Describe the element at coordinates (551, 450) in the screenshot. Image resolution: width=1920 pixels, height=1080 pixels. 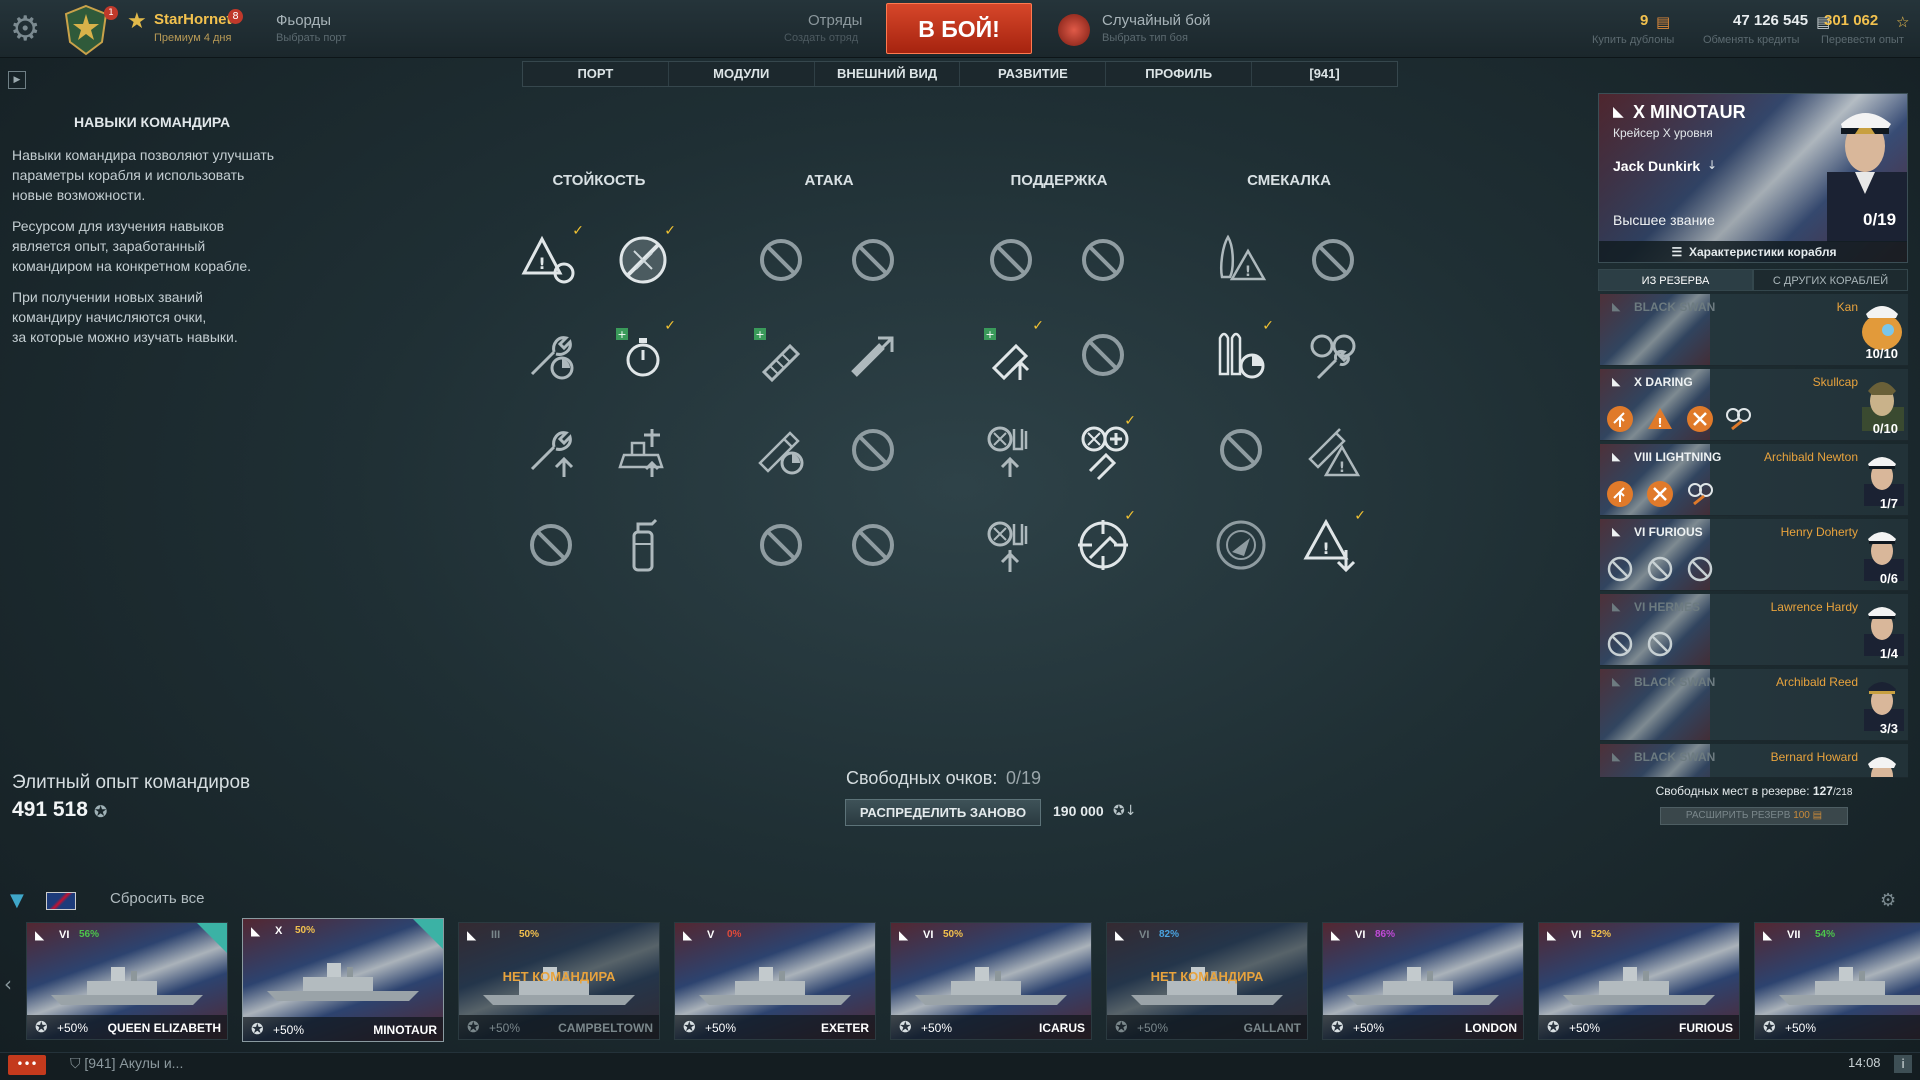
I see `skill-survivability-expert-icon` at that location.